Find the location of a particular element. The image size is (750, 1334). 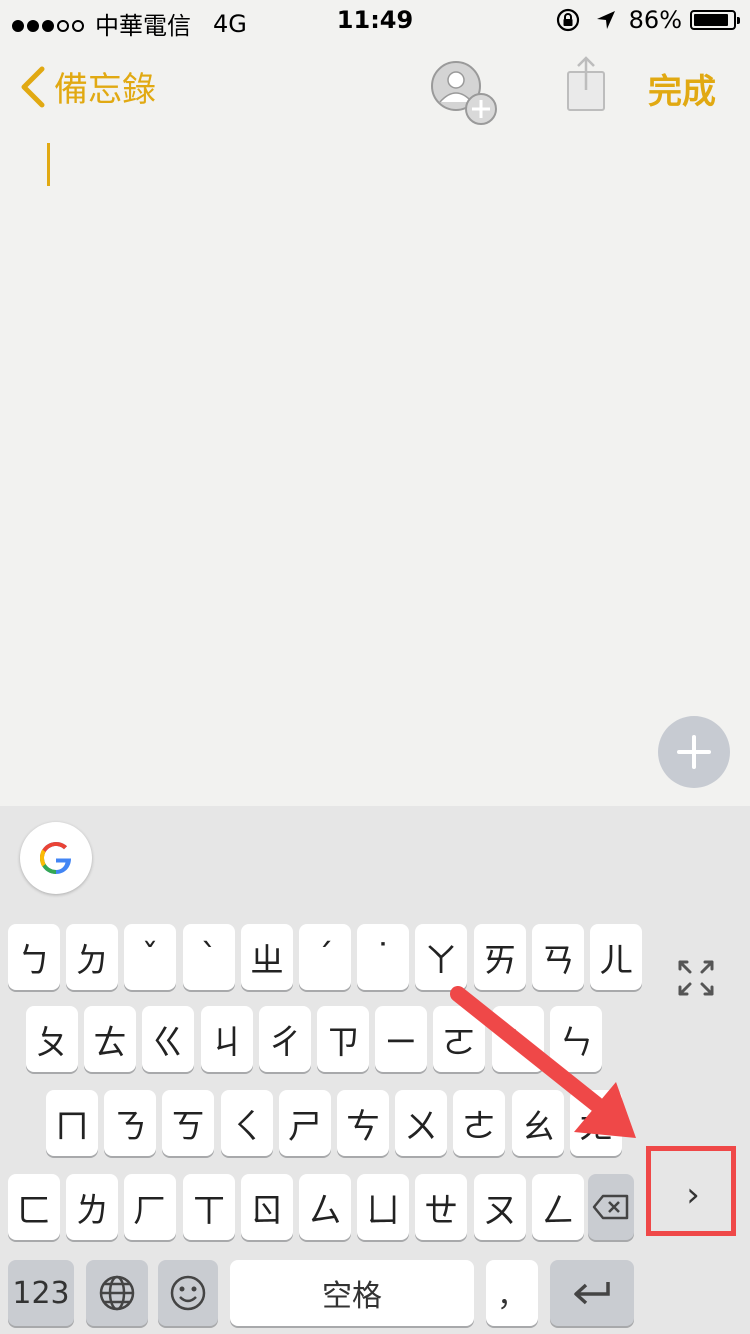

space-key-label: 空格 is located at coordinates (352, 1296).